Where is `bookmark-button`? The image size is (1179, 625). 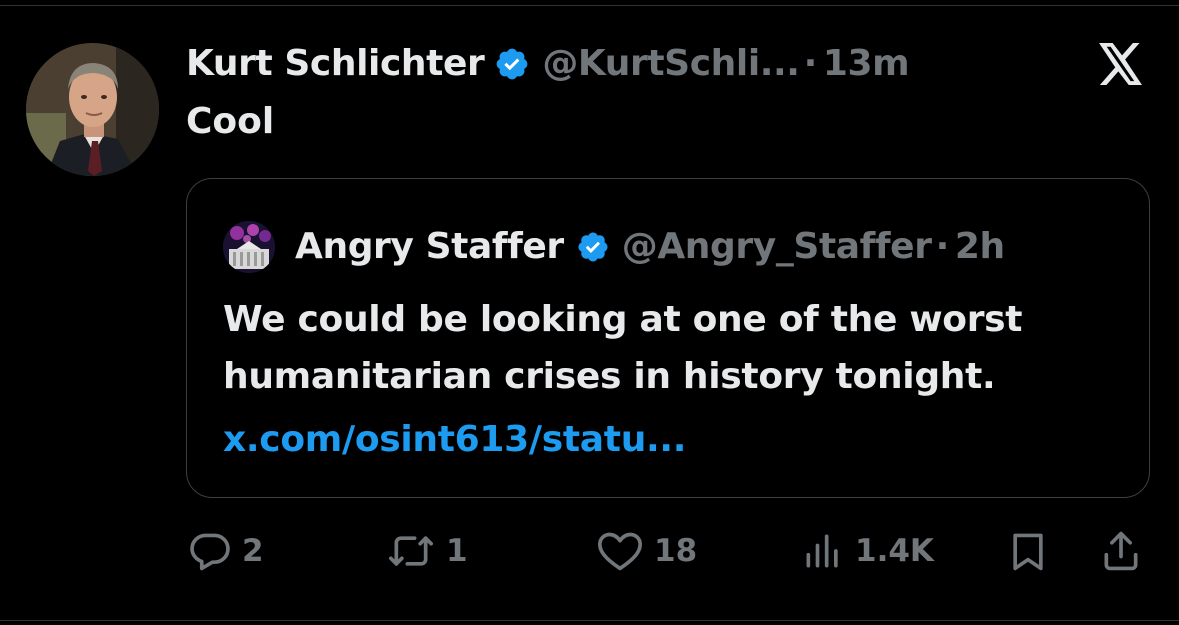 bookmark-button is located at coordinates (1028, 551).